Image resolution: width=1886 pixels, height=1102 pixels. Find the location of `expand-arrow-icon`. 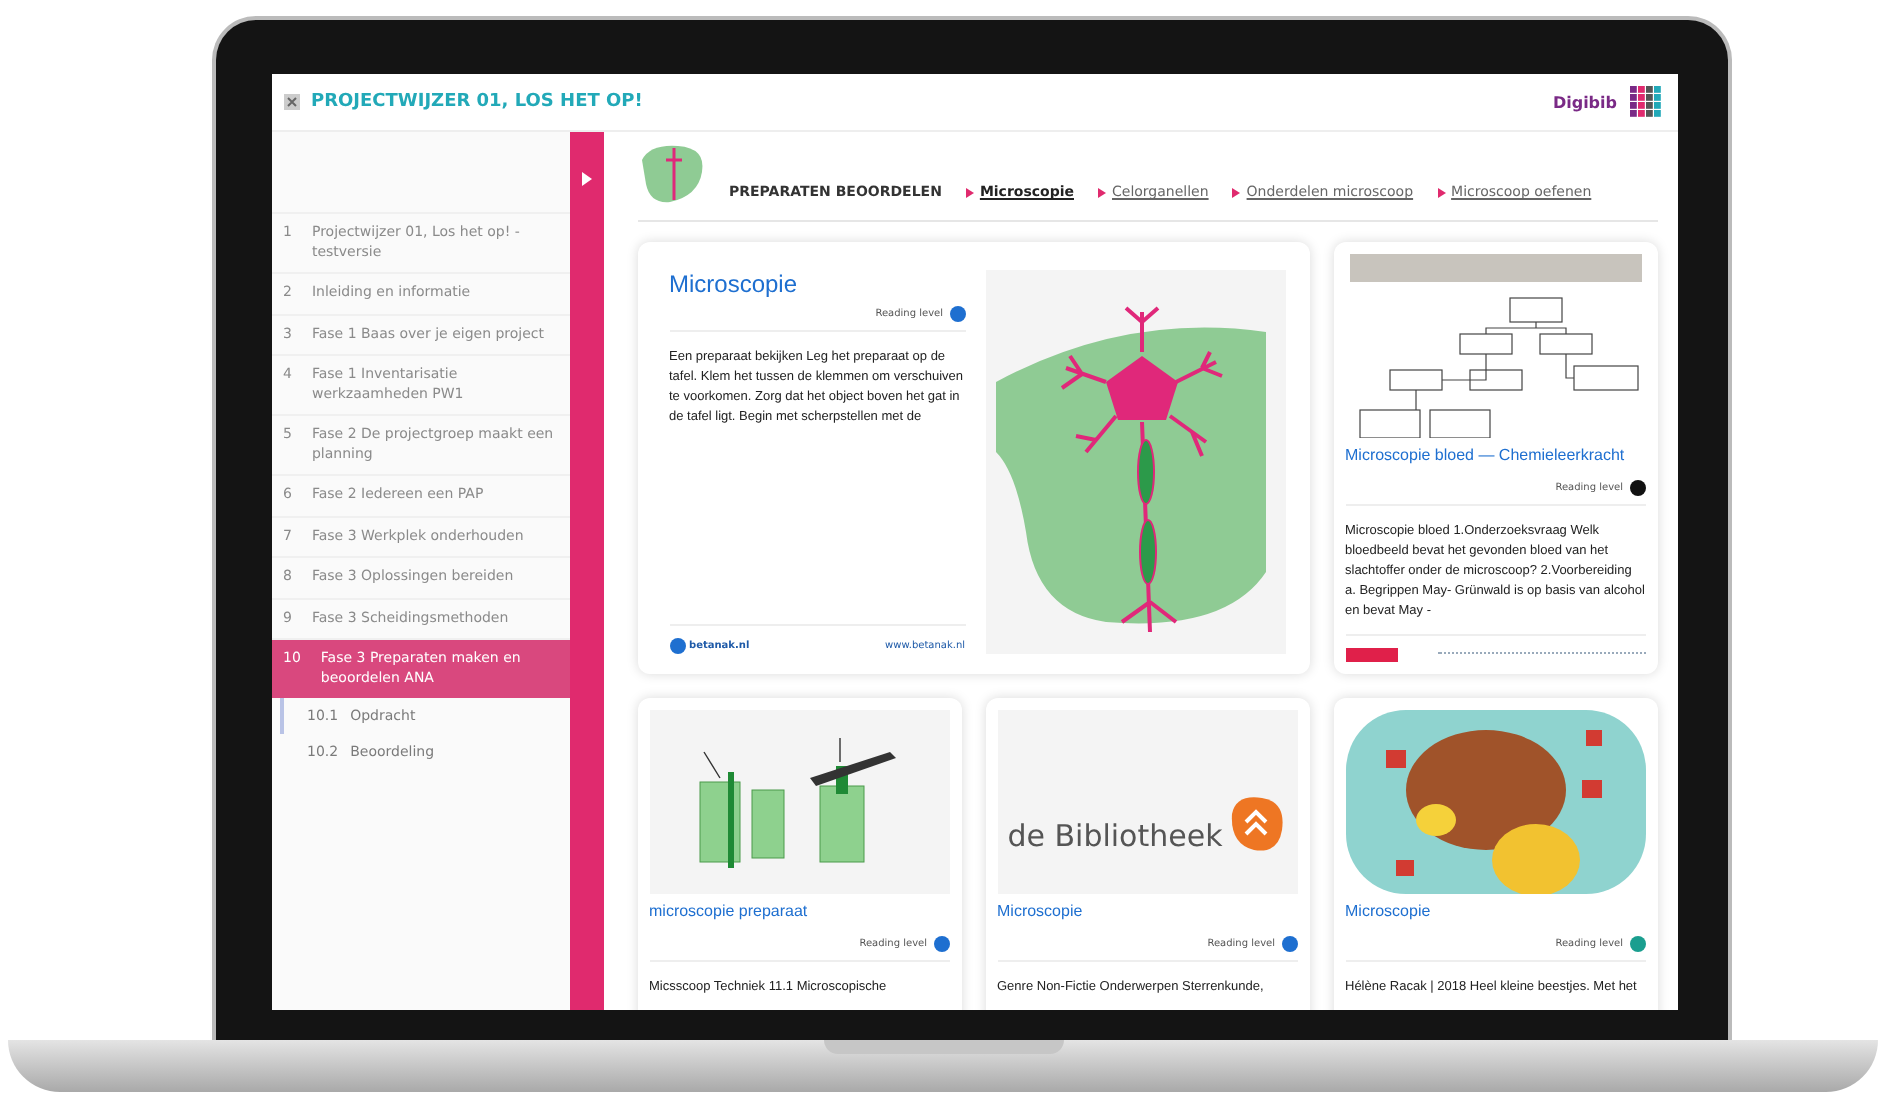

expand-arrow-icon is located at coordinates (586, 179).